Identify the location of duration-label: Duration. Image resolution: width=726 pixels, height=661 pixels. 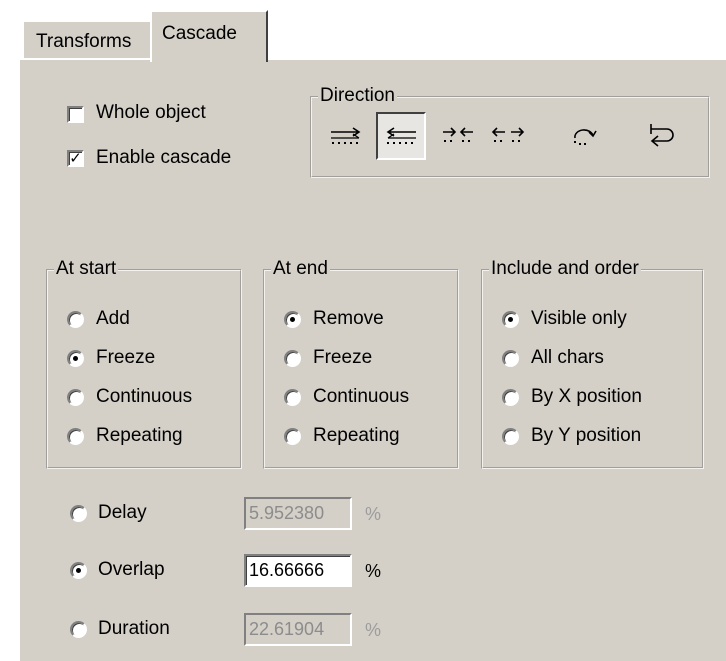
(134, 628).